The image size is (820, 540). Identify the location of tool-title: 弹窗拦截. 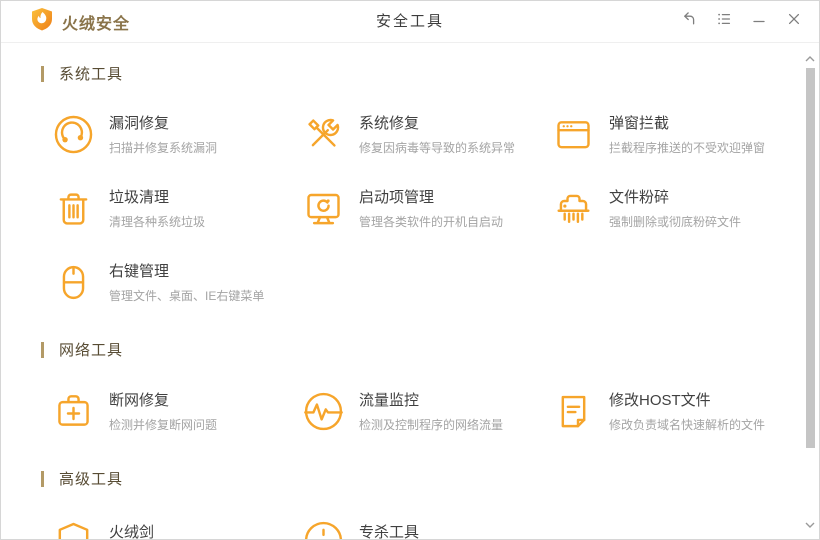
(639, 123).